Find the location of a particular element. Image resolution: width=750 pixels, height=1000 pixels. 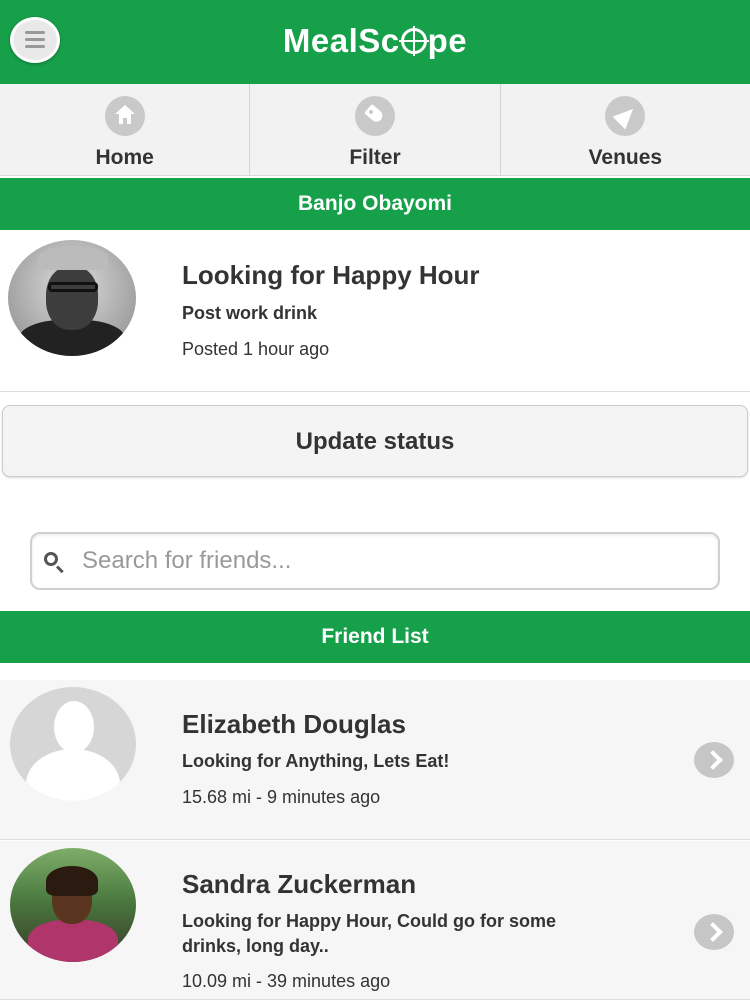

home-icon is located at coordinates (124, 116).